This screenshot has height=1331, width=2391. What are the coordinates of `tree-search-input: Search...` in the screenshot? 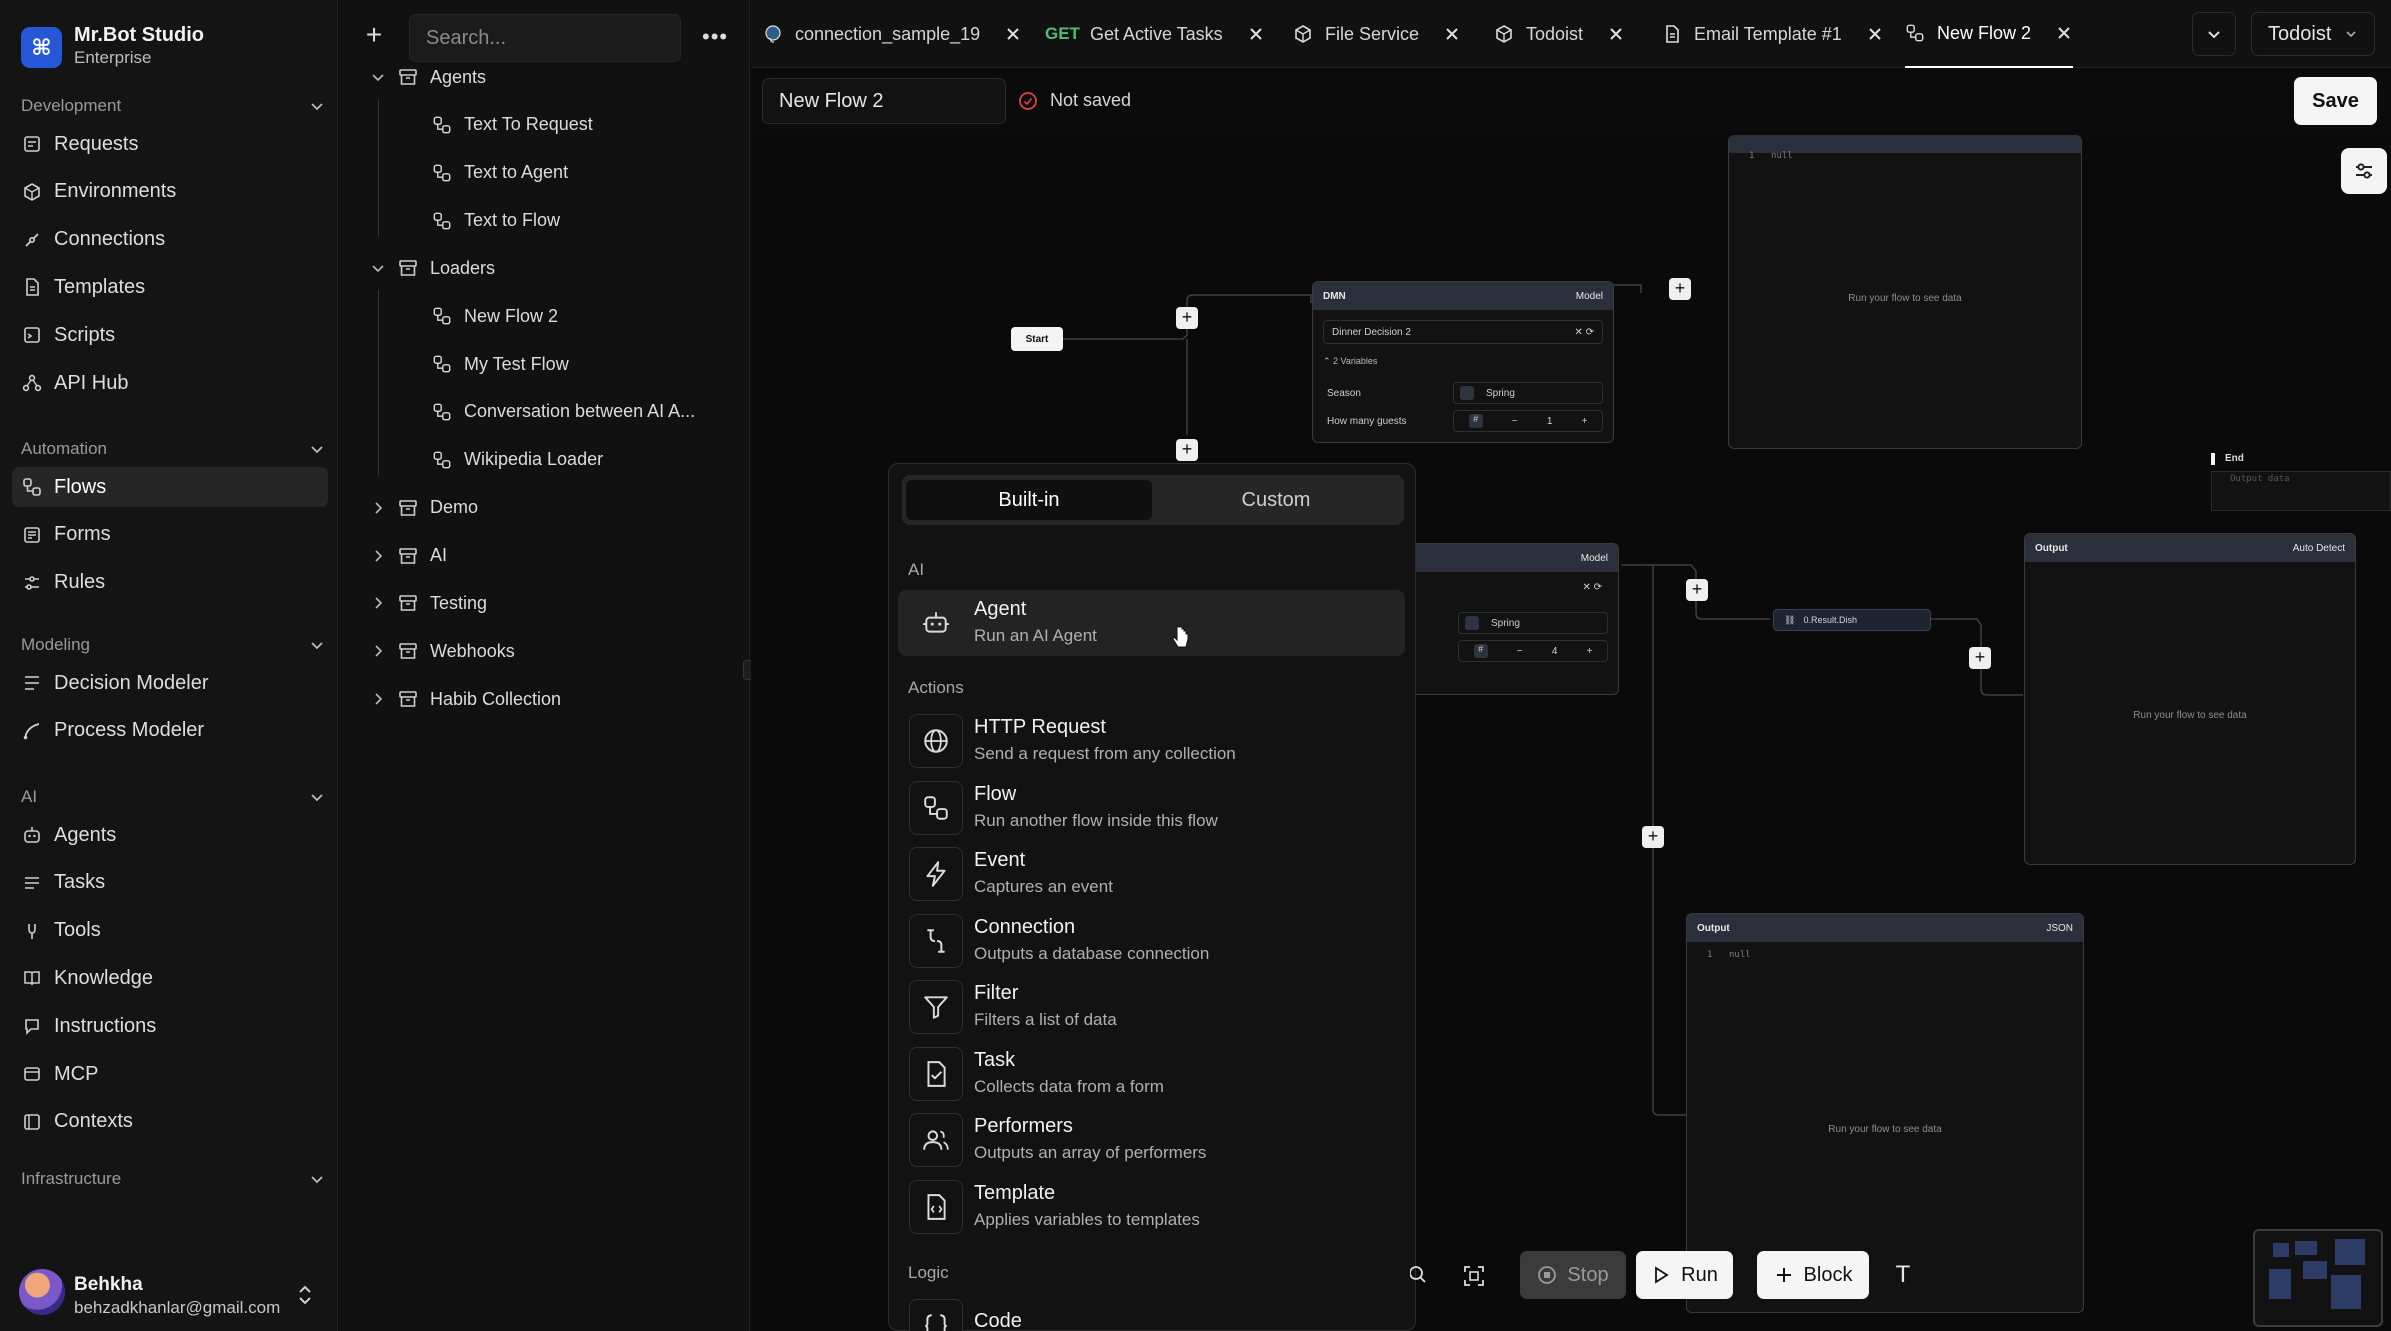 It's located at (545, 38).